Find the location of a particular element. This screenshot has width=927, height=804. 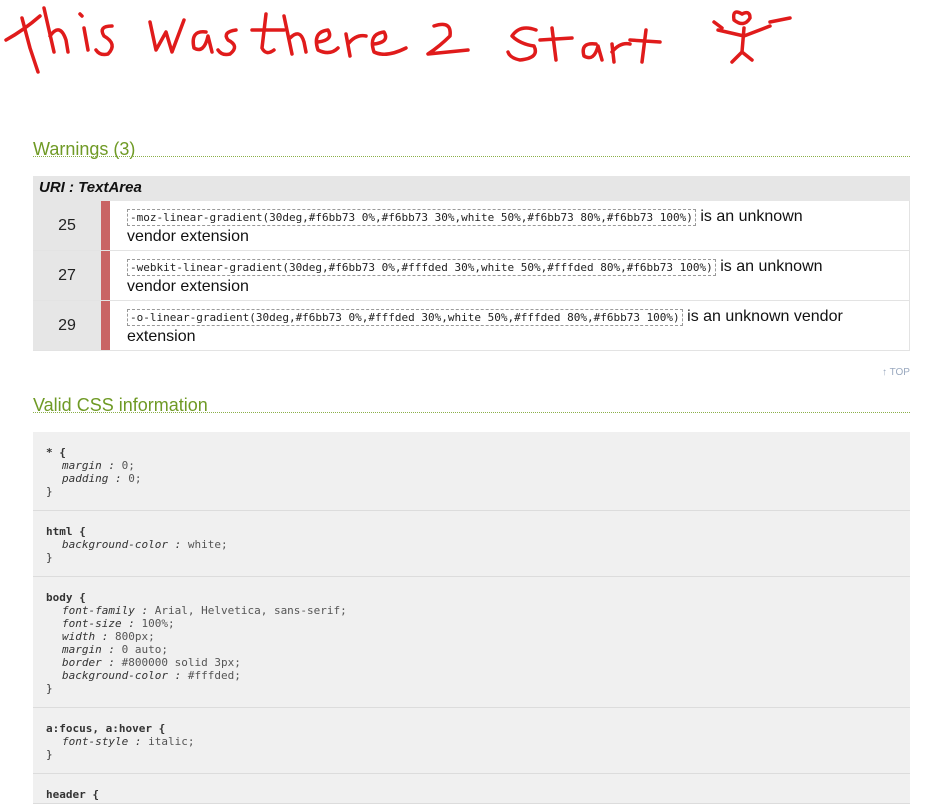

handwritten-scribble is located at coordinates (398, 40).